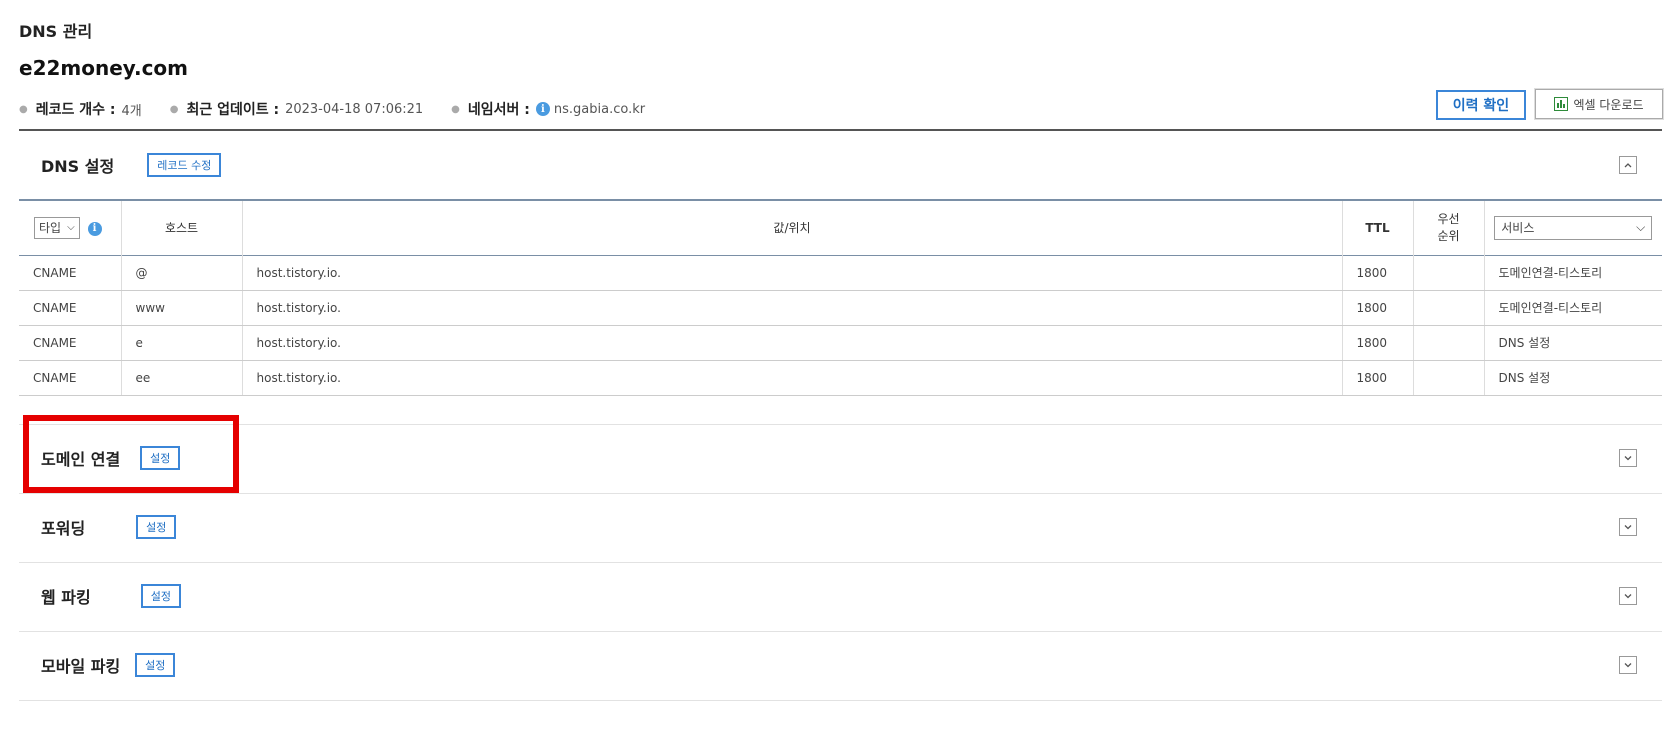 Image resolution: width=1678 pixels, height=731 pixels. Describe the element at coordinates (599, 109) in the screenshot. I see `nameserver-value: ns.gabia.co.kr` at that location.